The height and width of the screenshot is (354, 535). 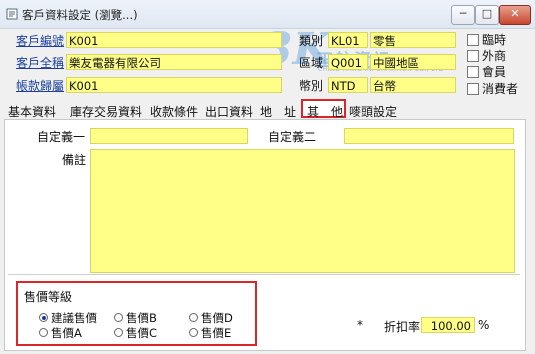 What do you see at coordinates (174, 62) in the screenshot?
I see `customer-name-field: 樂友電器有限公司` at bounding box center [174, 62].